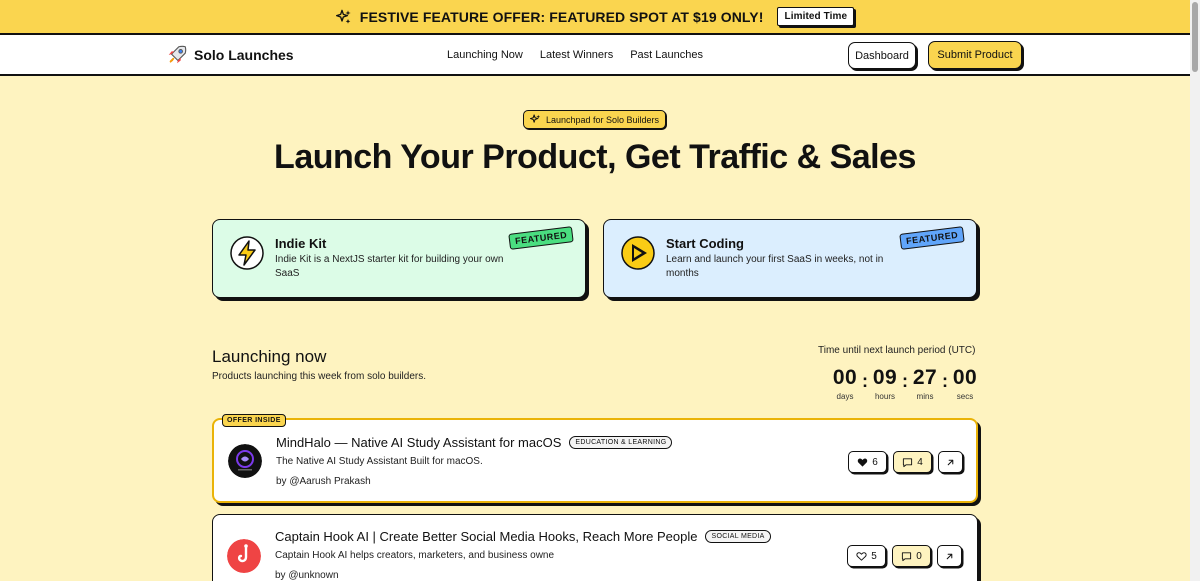 The height and width of the screenshot is (581, 1200). What do you see at coordinates (307, 575) in the screenshot?
I see `product-author: by @unknown` at bounding box center [307, 575].